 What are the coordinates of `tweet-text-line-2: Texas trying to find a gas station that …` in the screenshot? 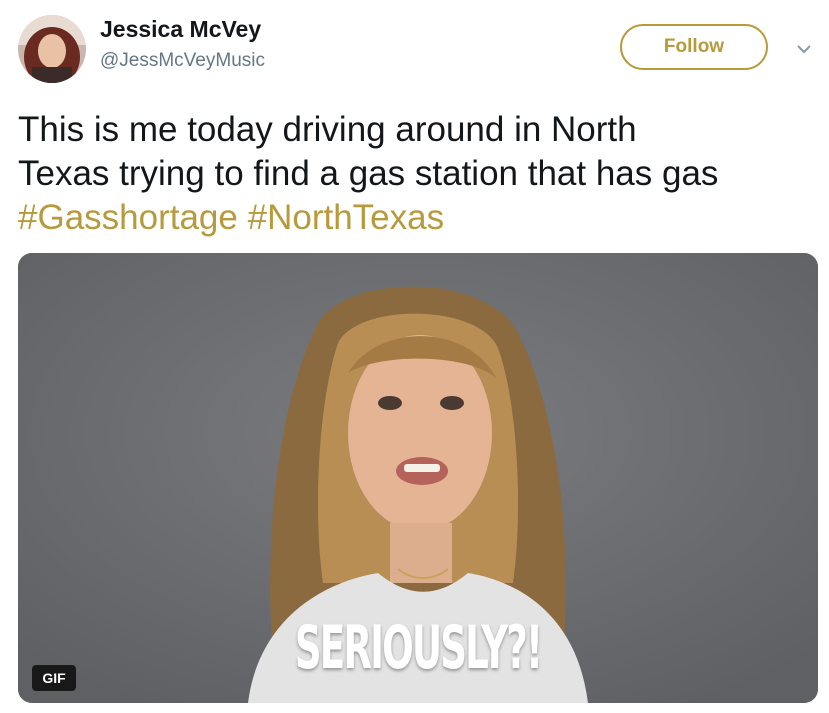 It's located at (368, 173).